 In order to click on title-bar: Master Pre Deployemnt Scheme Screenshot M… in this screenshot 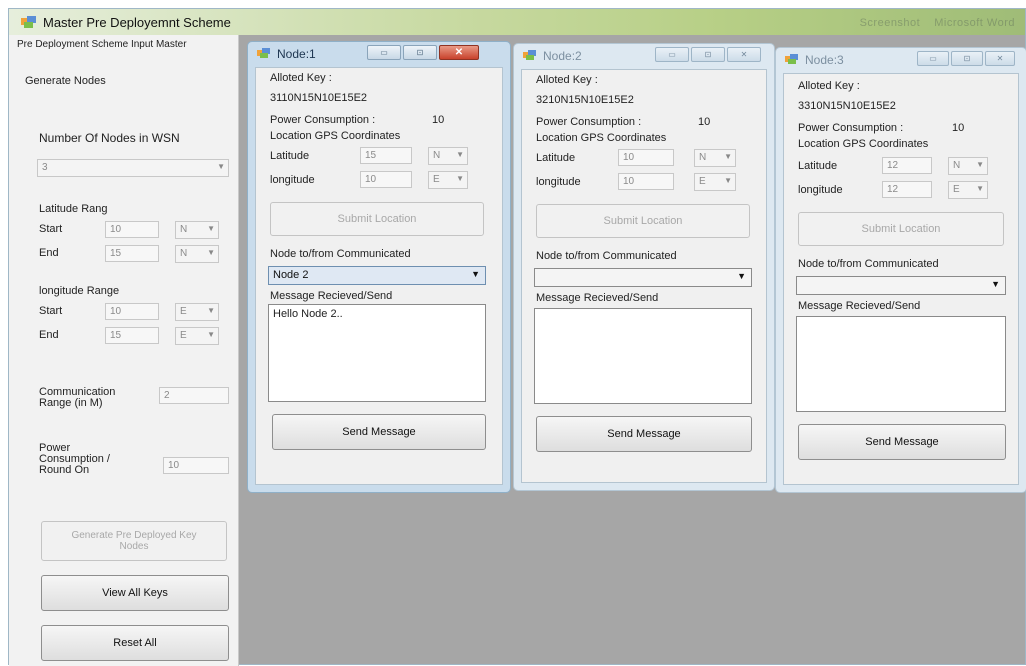, I will do `click(517, 22)`.